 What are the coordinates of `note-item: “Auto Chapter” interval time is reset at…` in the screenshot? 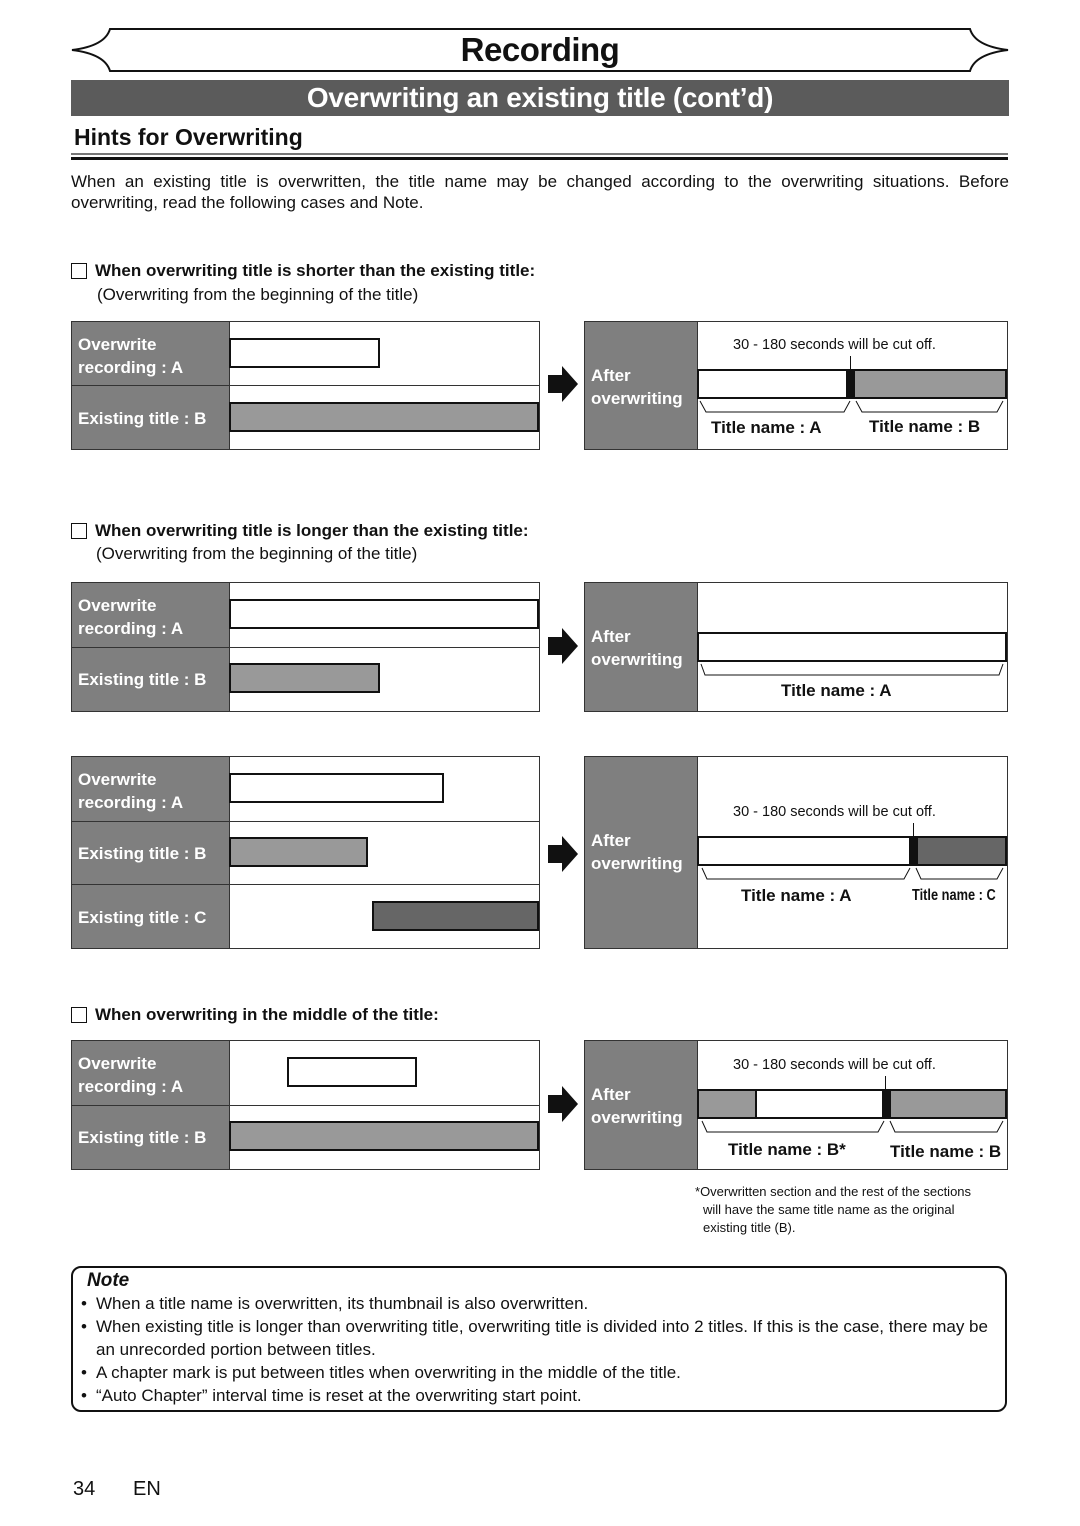 It's located at (537, 1395).